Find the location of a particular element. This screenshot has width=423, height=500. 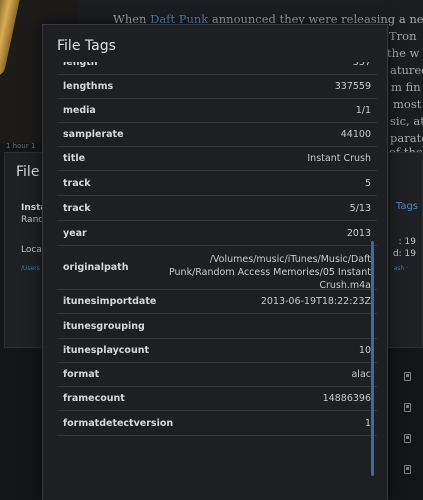

tag-key: originalpath is located at coordinates (96, 267).